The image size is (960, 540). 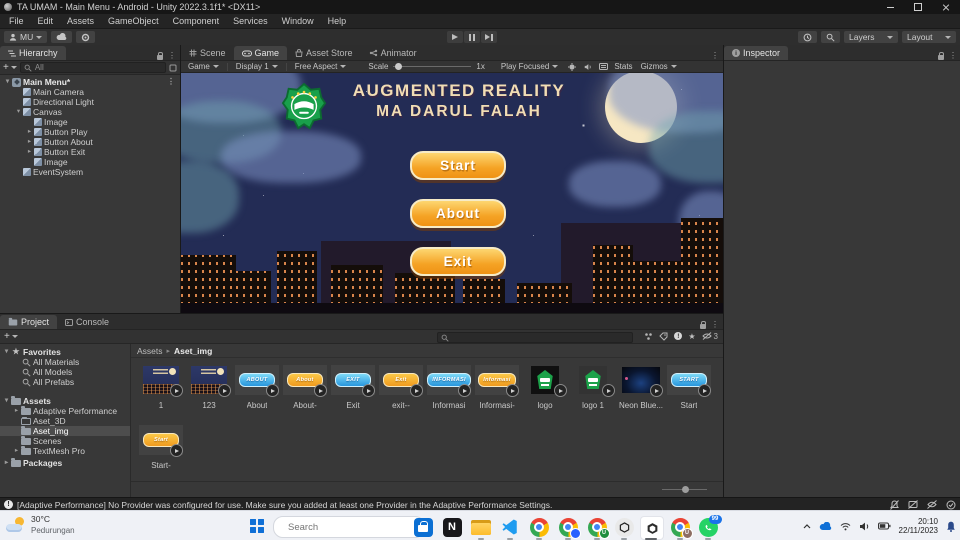 I want to click on tab-game: Game, so click(x=260, y=53).